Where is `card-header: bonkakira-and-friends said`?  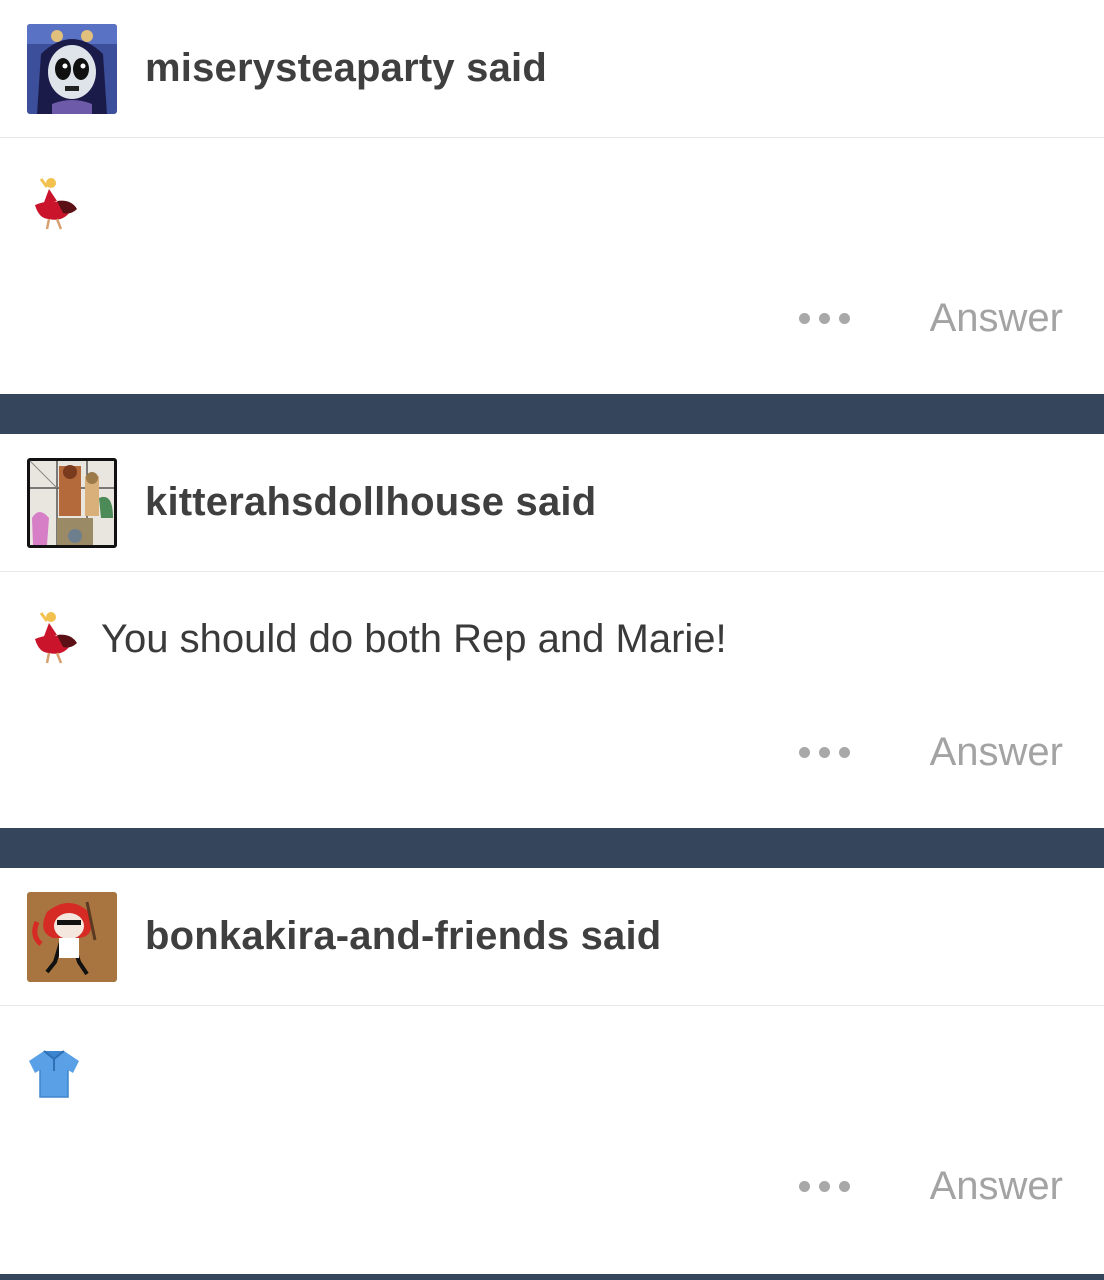 card-header: bonkakira-and-friends said is located at coordinates (552, 937).